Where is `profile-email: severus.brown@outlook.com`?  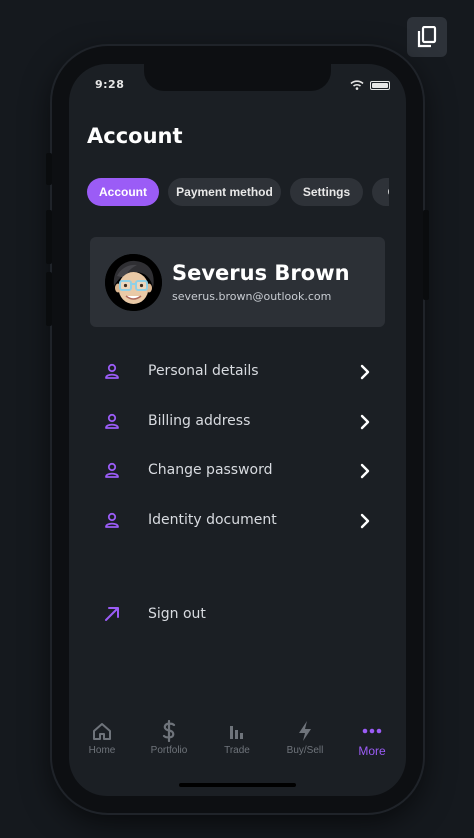 profile-email: severus.brown@outlook.com is located at coordinates (252, 296).